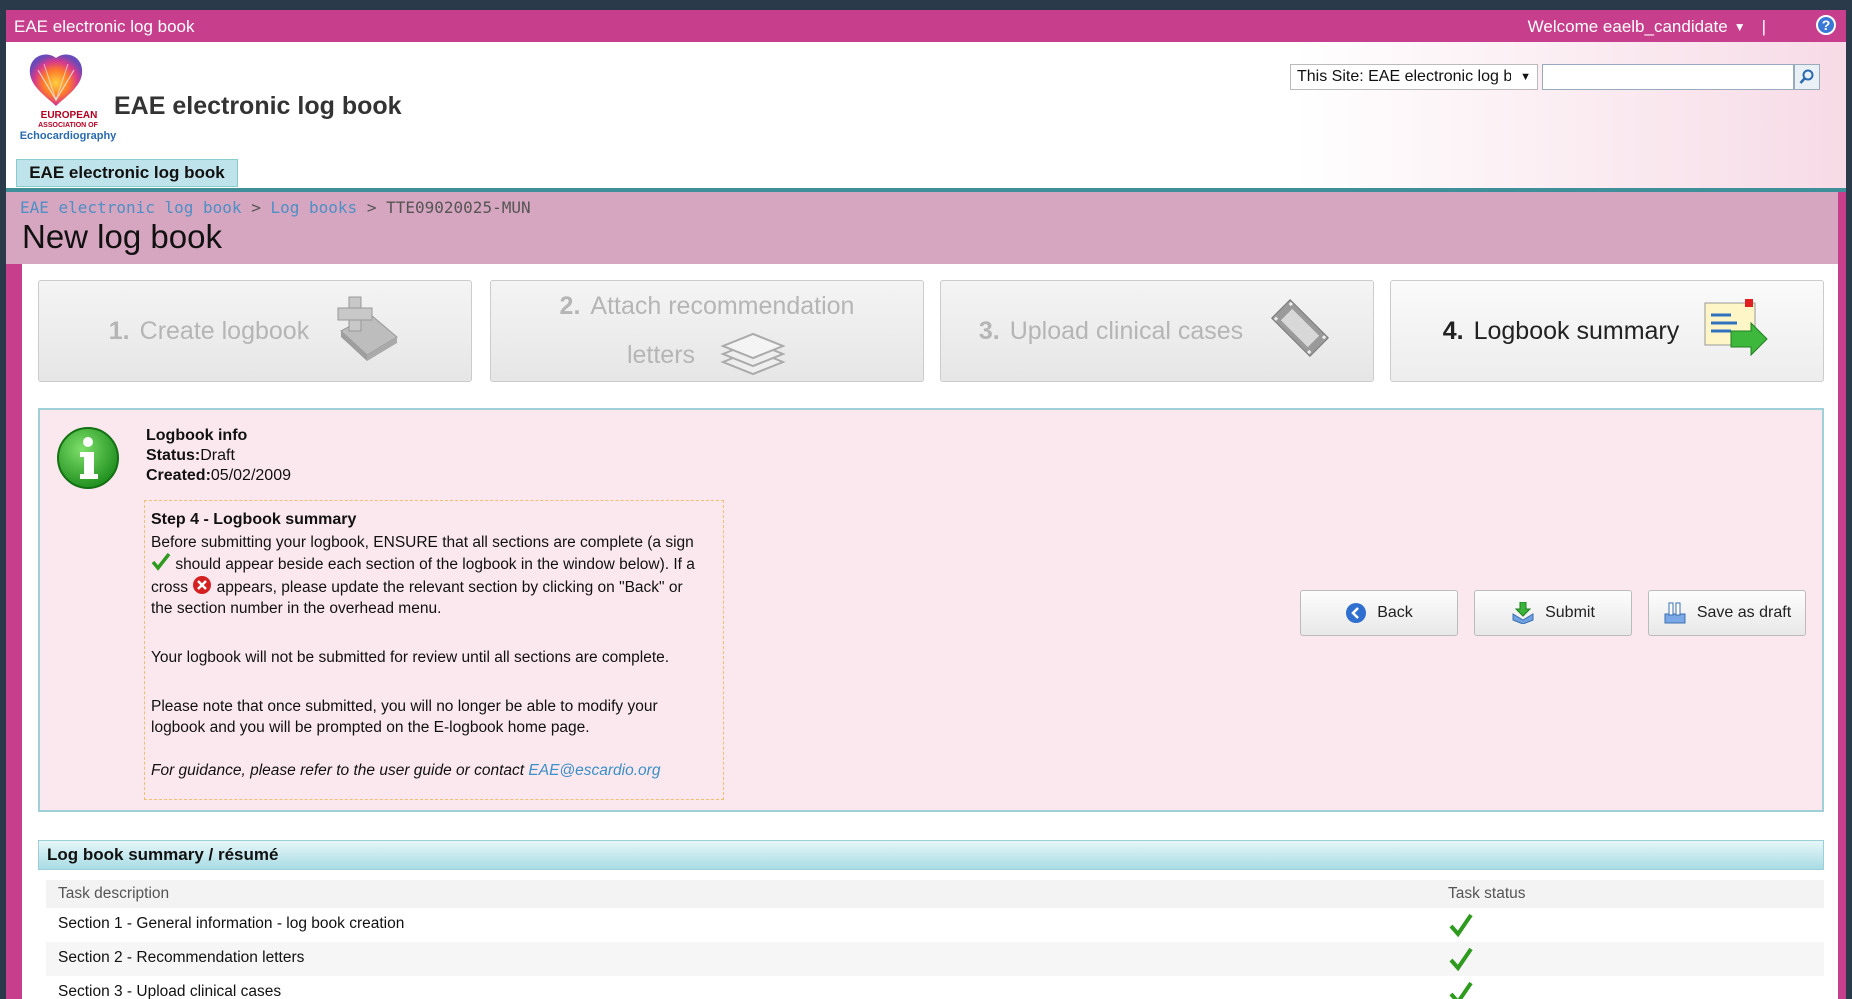 The width and height of the screenshot is (1852, 999). Describe the element at coordinates (1627, 26) in the screenshot. I see `welcome-text: Welcome eaelb_candidate` at that location.